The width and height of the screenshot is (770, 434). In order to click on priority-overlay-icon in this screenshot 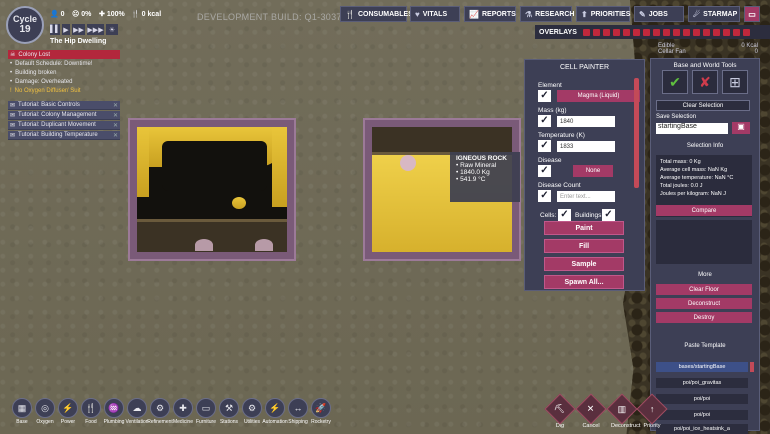, I will do `click(736, 32)`.